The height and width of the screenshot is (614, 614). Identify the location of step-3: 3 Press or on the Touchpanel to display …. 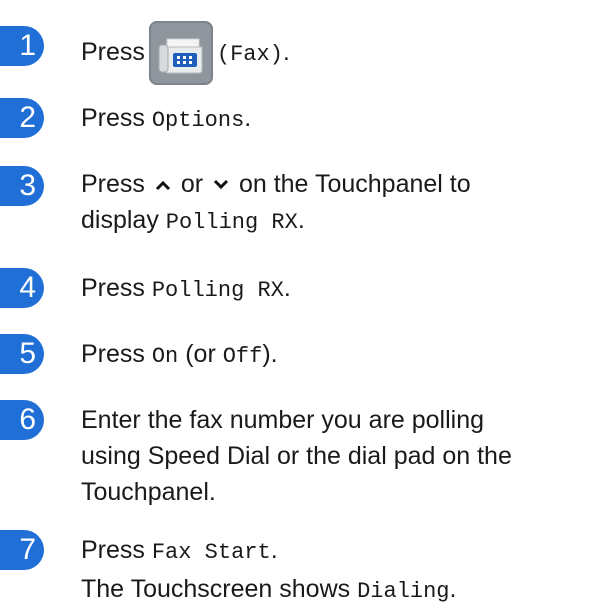
(307, 204).